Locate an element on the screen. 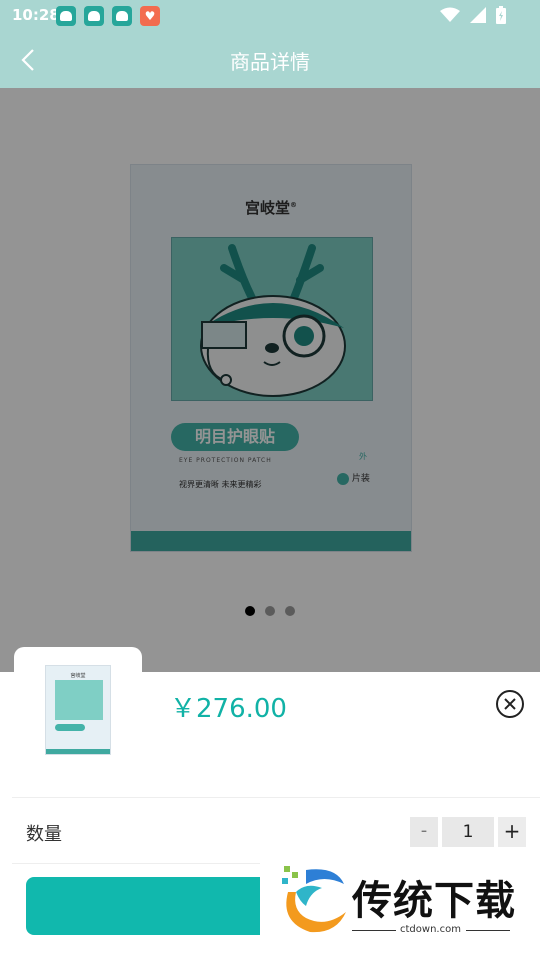 This screenshot has width=540, height=960. close-circle-icon is located at coordinates (510, 704).